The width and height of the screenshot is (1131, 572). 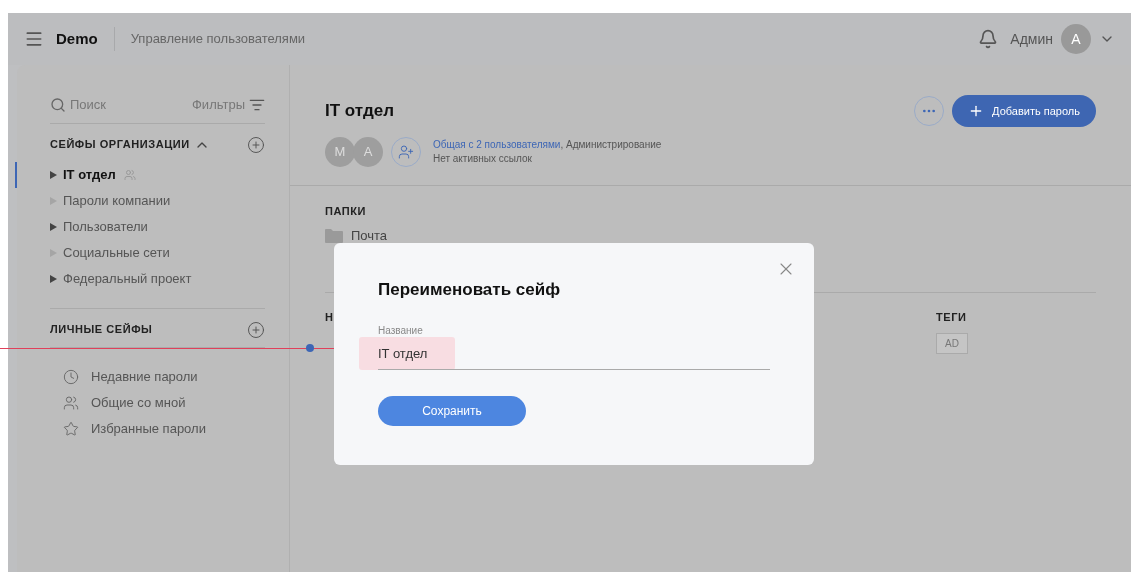 I want to click on clock-icon, so click(x=71, y=376).